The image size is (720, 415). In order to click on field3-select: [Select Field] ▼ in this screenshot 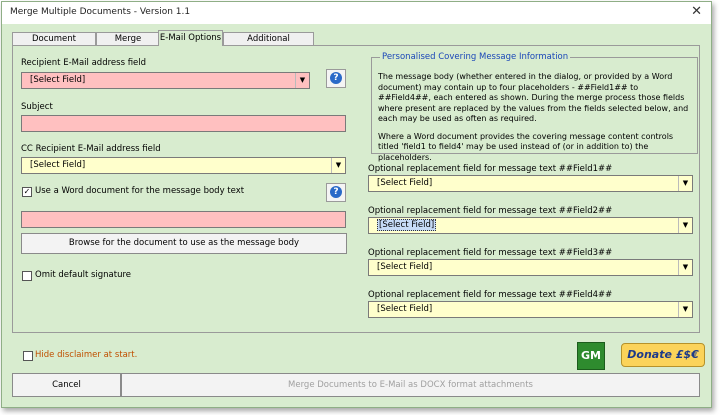, I will do `click(530, 267)`.